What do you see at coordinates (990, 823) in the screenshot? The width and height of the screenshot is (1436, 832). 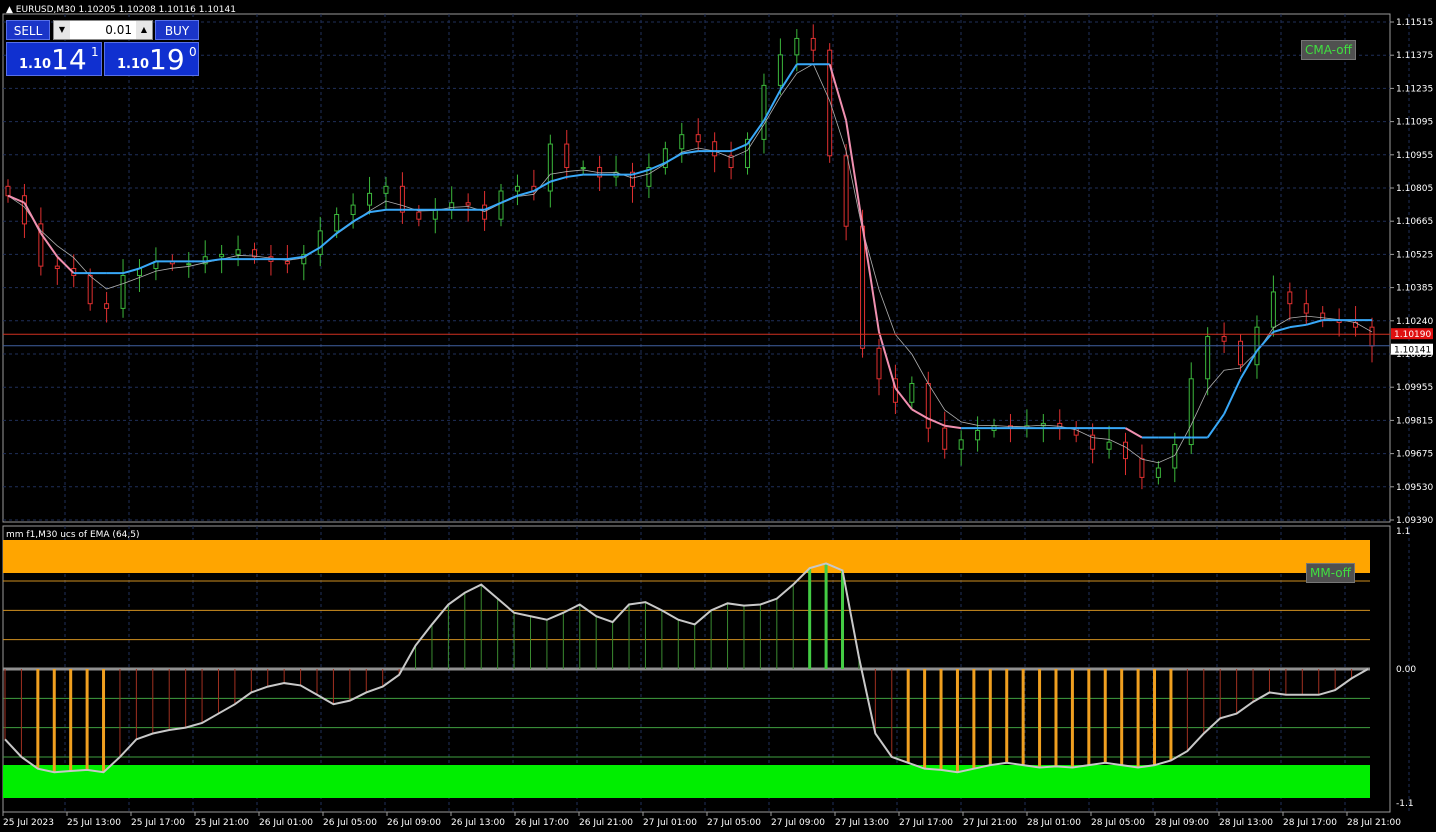 I see `time-axis-label: 27 Jul 21:00` at bounding box center [990, 823].